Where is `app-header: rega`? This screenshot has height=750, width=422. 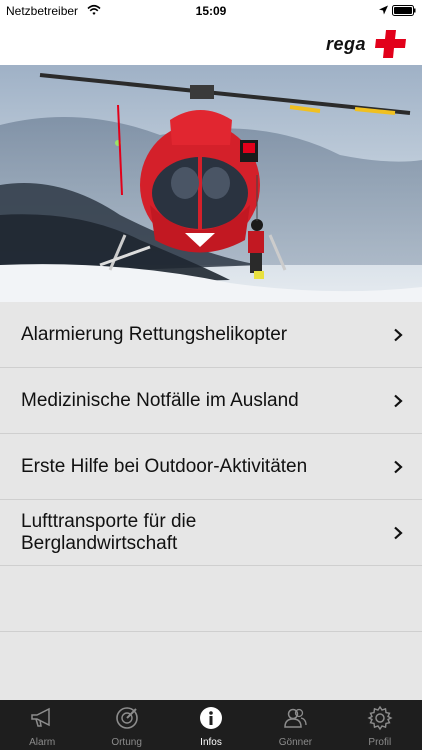
app-header: rega is located at coordinates (211, 43).